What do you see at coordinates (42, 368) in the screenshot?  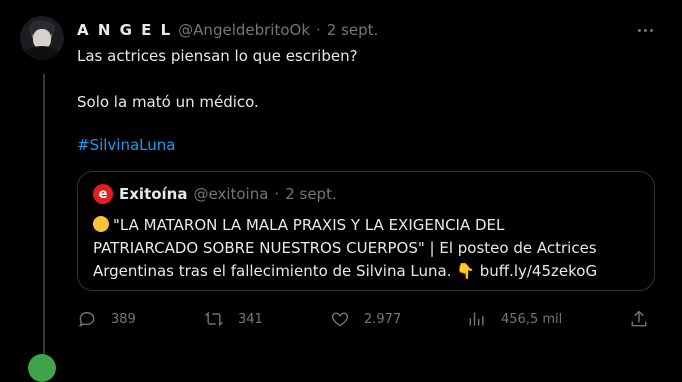 I see `next-tweet-avatar` at bounding box center [42, 368].